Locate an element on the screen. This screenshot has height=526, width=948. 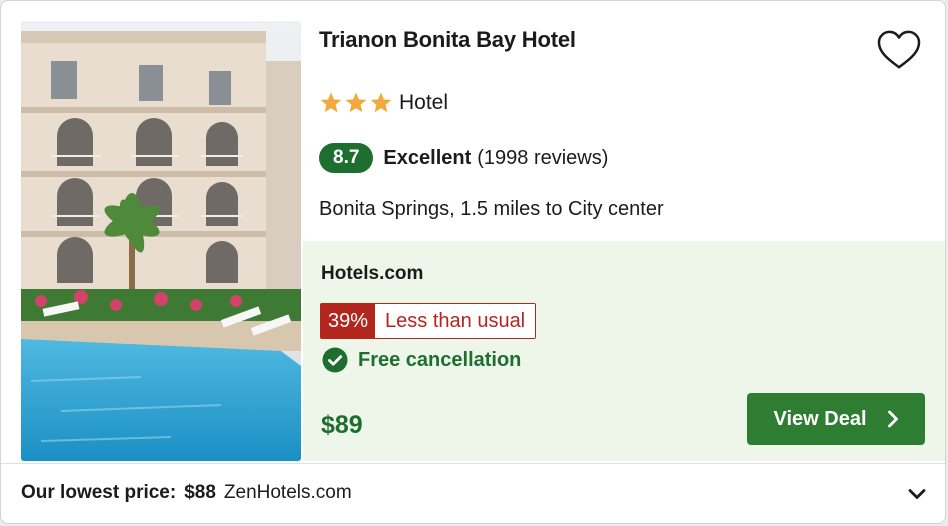
deal-provider: Hotels.com is located at coordinates (372, 273).